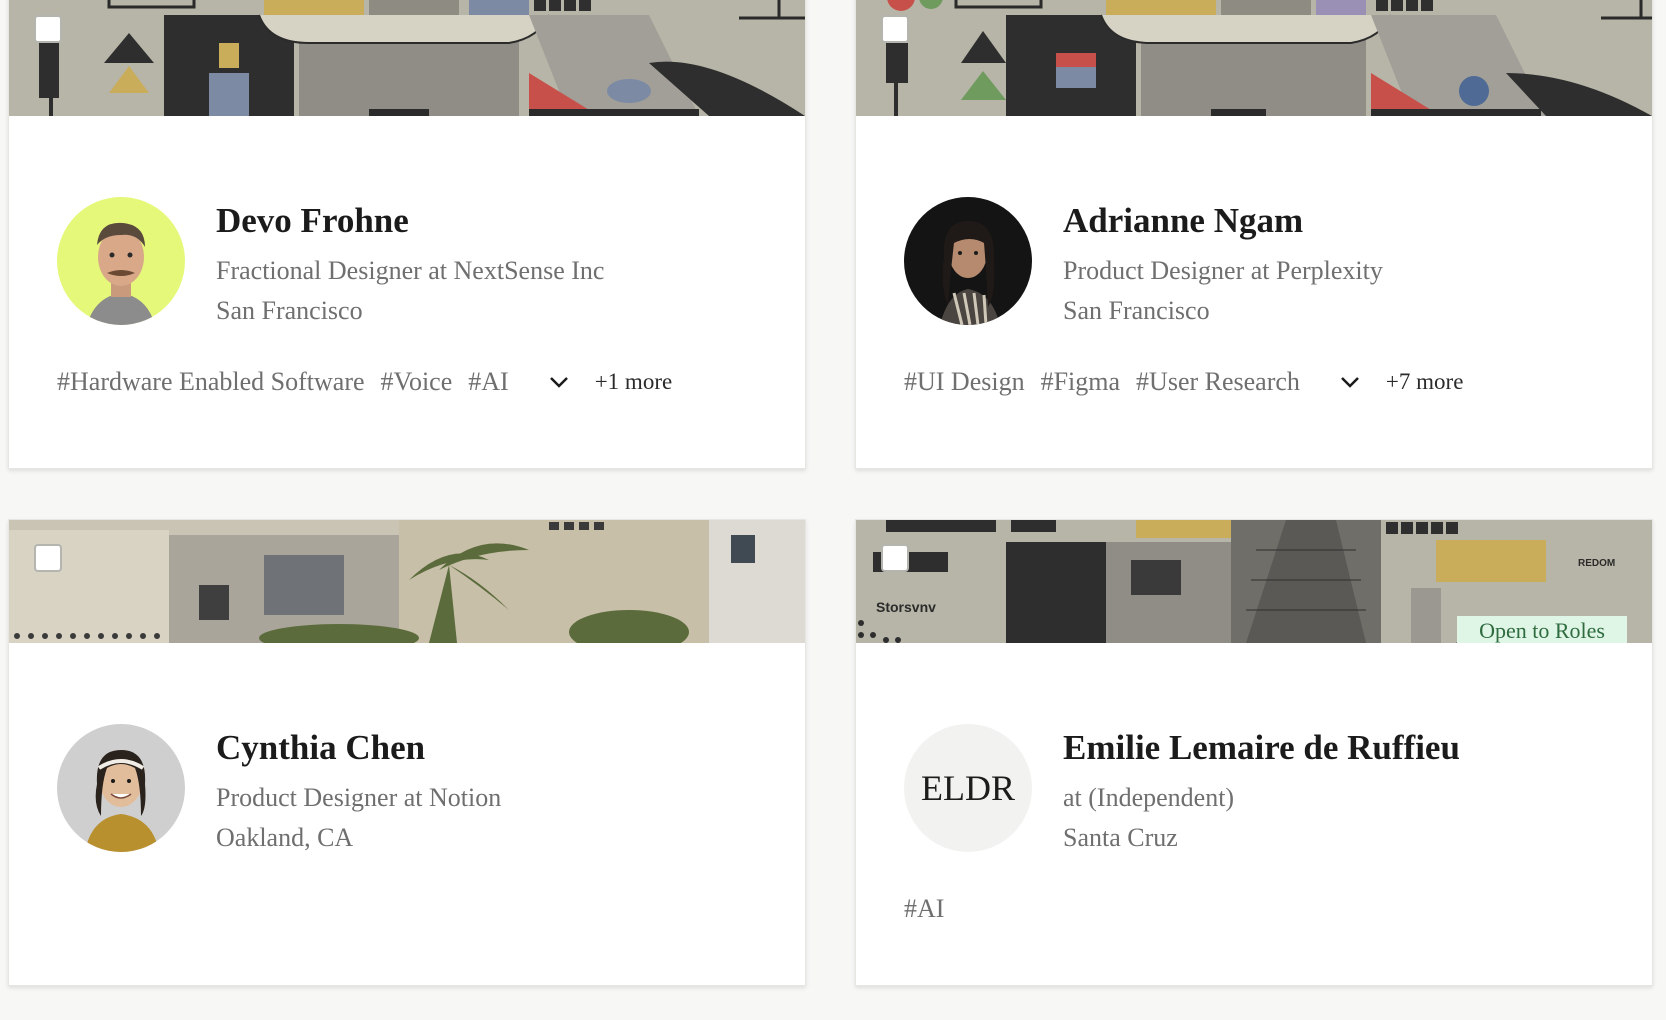 This screenshot has height=1020, width=1666. What do you see at coordinates (1218, 382) in the screenshot?
I see `tag: #User Research` at bounding box center [1218, 382].